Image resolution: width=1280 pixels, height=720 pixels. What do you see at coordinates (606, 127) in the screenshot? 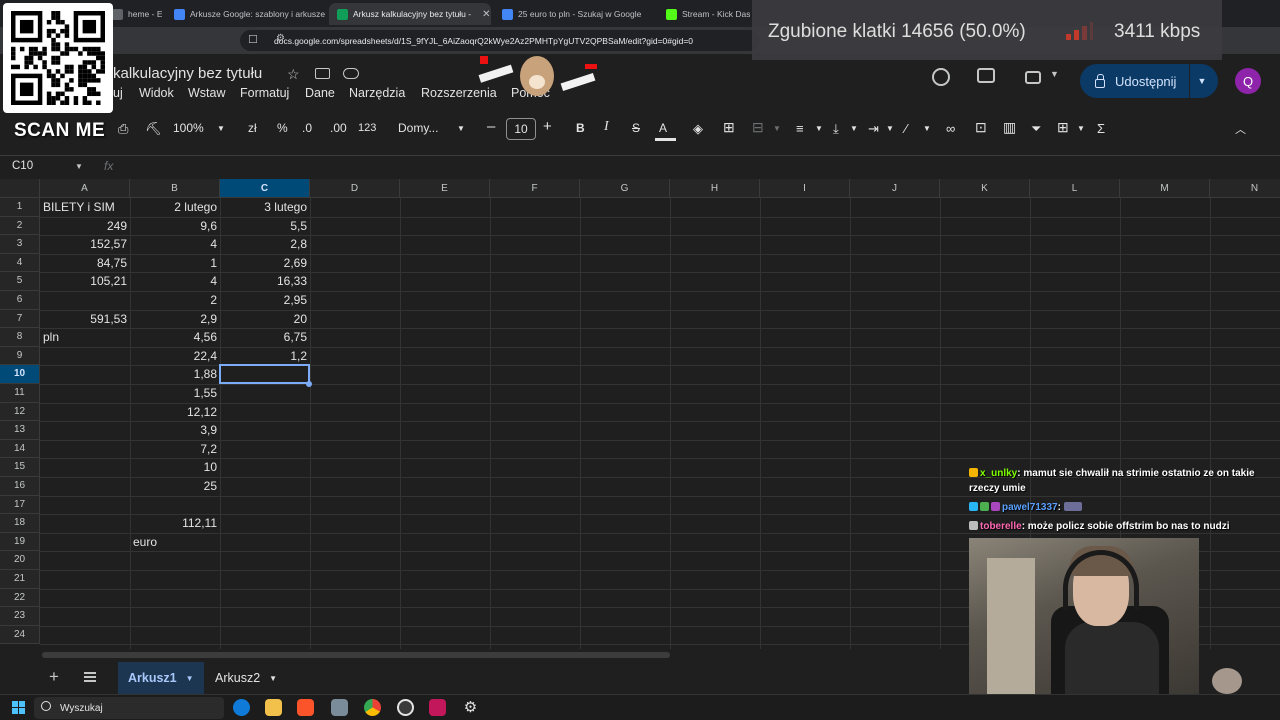
I see `italic-button: I` at bounding box center [606, 127].